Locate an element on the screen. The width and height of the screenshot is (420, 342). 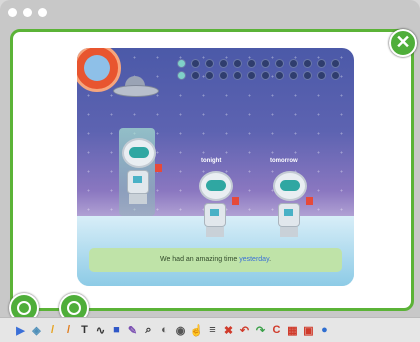
zoom-tool-icon: ⌕ is located at coordinates (148, 330).